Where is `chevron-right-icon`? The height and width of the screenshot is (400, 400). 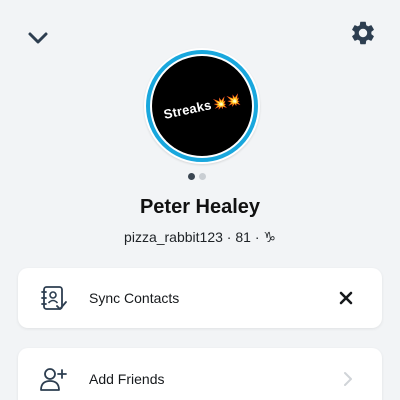
chevron-right-icon is located at coordinates (348, 379).